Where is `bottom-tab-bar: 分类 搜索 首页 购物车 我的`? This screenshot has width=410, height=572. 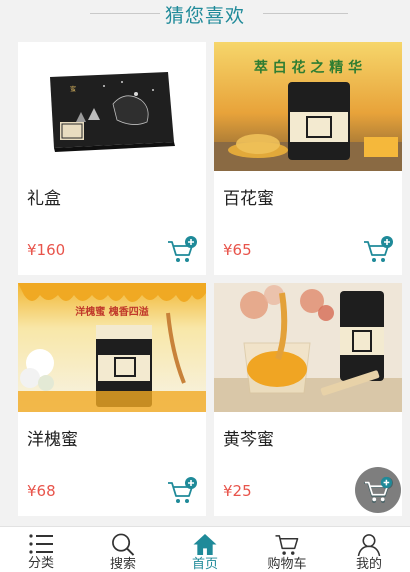
bottom-tab-bar: 分类 搜索 首页 购物车 我的 is located at coordinates (205, 549).